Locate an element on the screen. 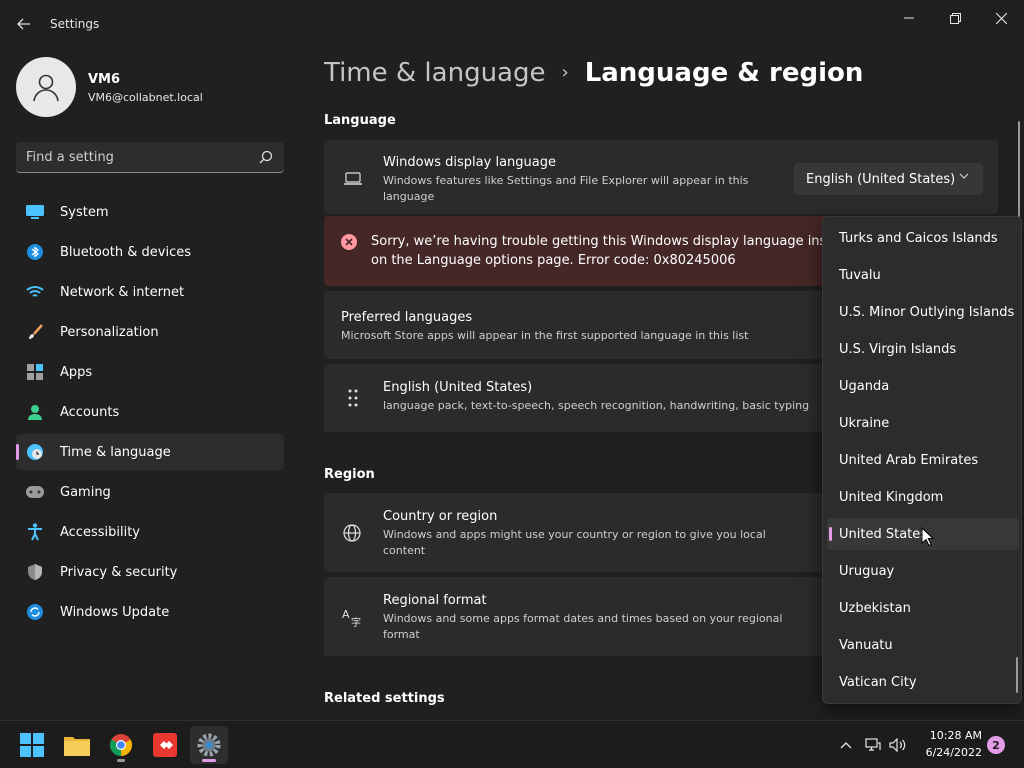 The image size is (1024, 768). avatar is located at coordinates (46, 87).